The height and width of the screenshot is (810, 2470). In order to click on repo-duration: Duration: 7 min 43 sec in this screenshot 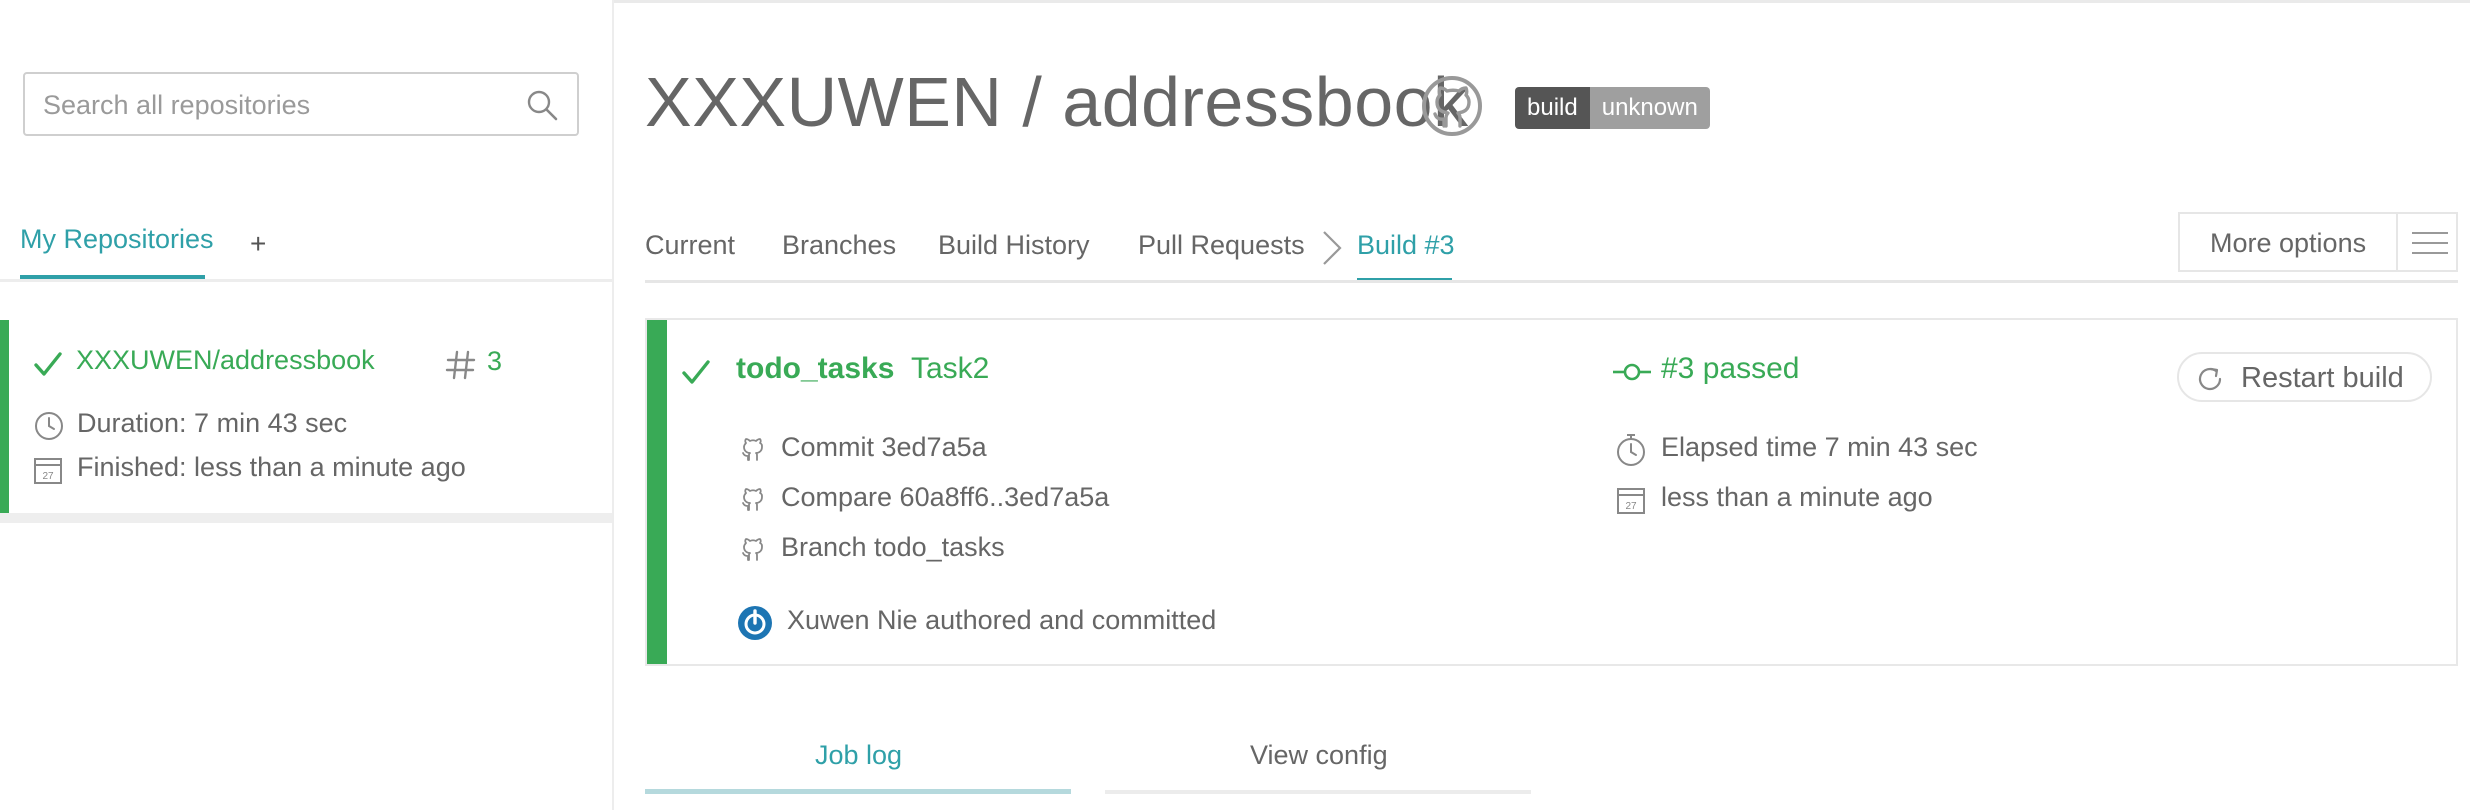, I will do `click(212, 423)`.